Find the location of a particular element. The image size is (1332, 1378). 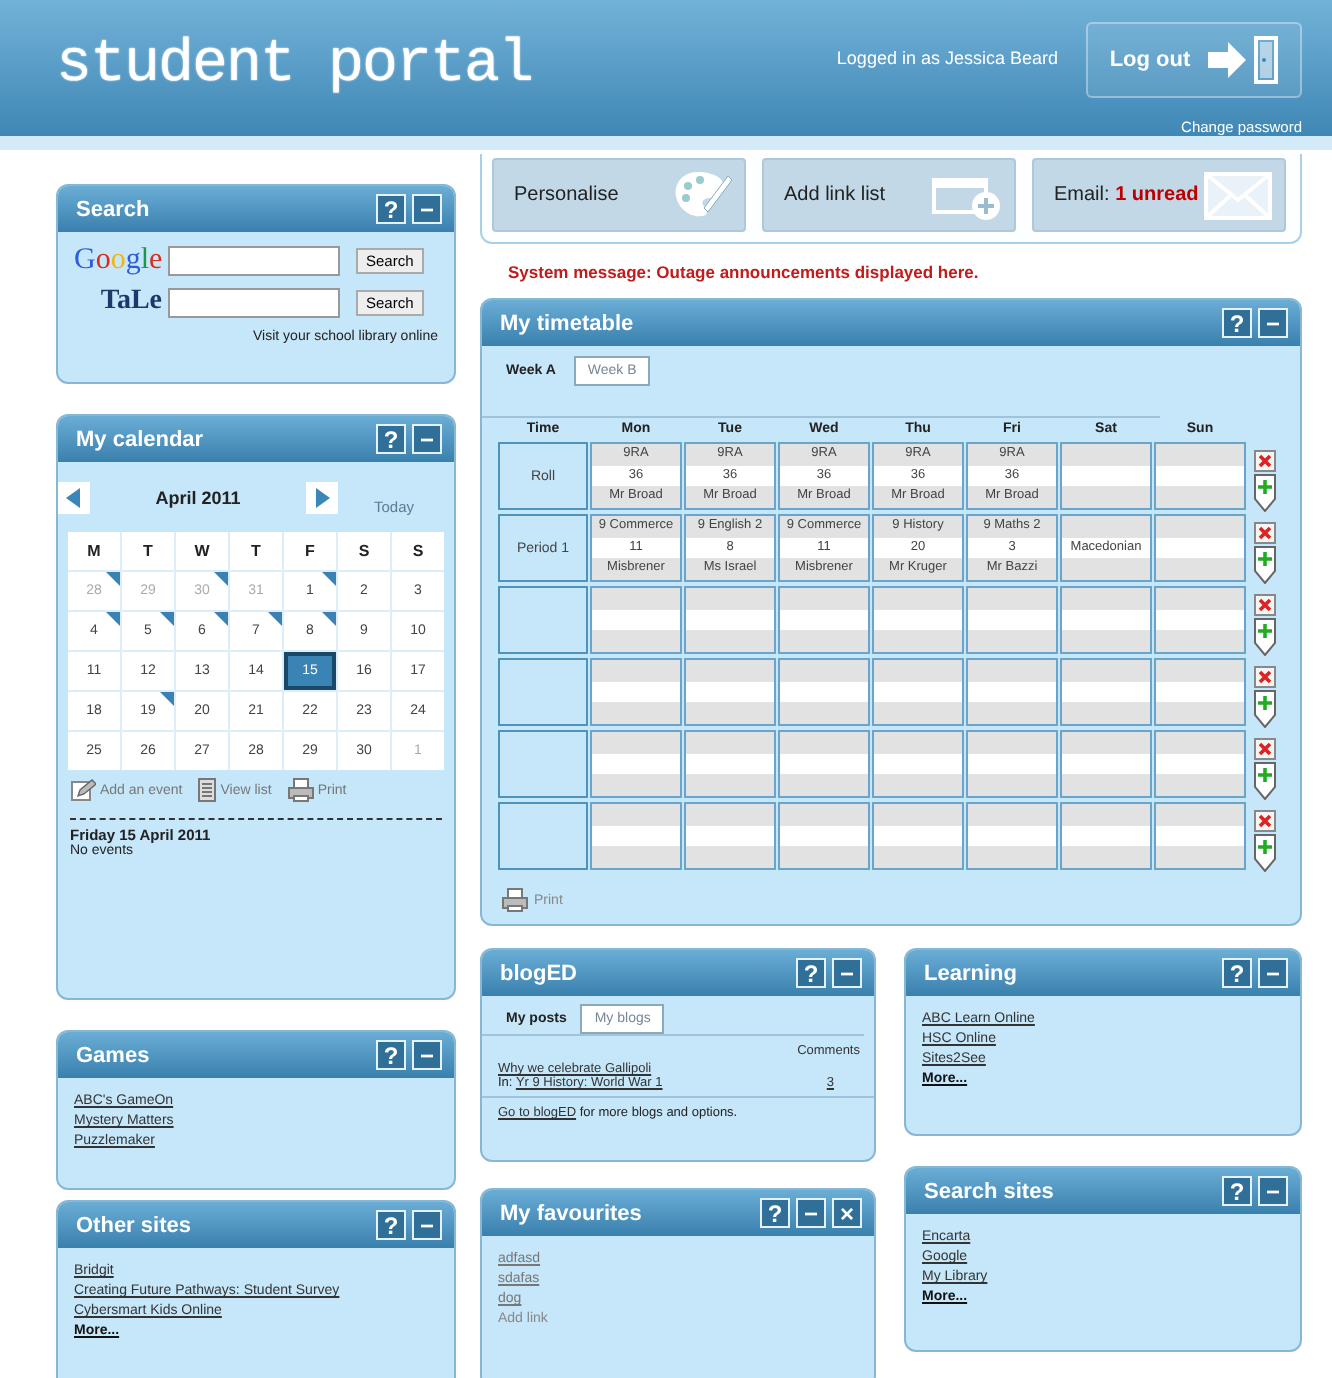

previous-month-icon is located at coordinates (74, 498).